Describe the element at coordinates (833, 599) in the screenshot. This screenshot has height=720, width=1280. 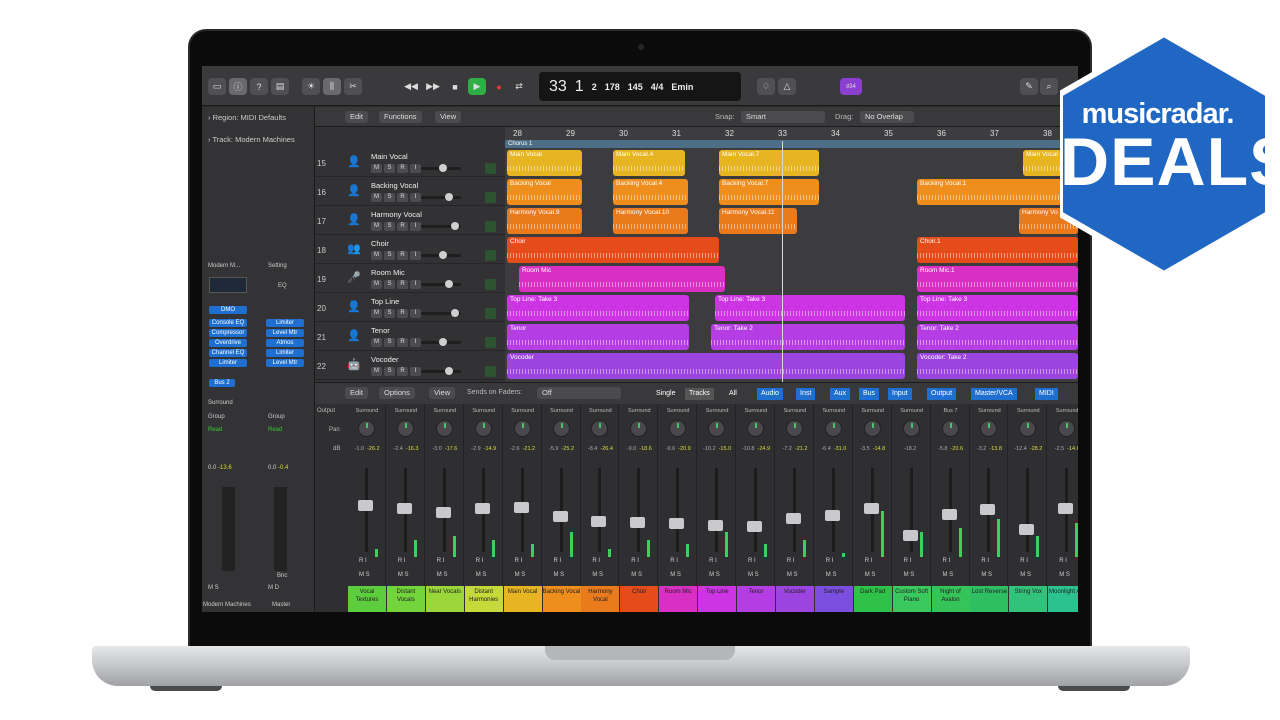
I see `channel-name: Sample` at that location.